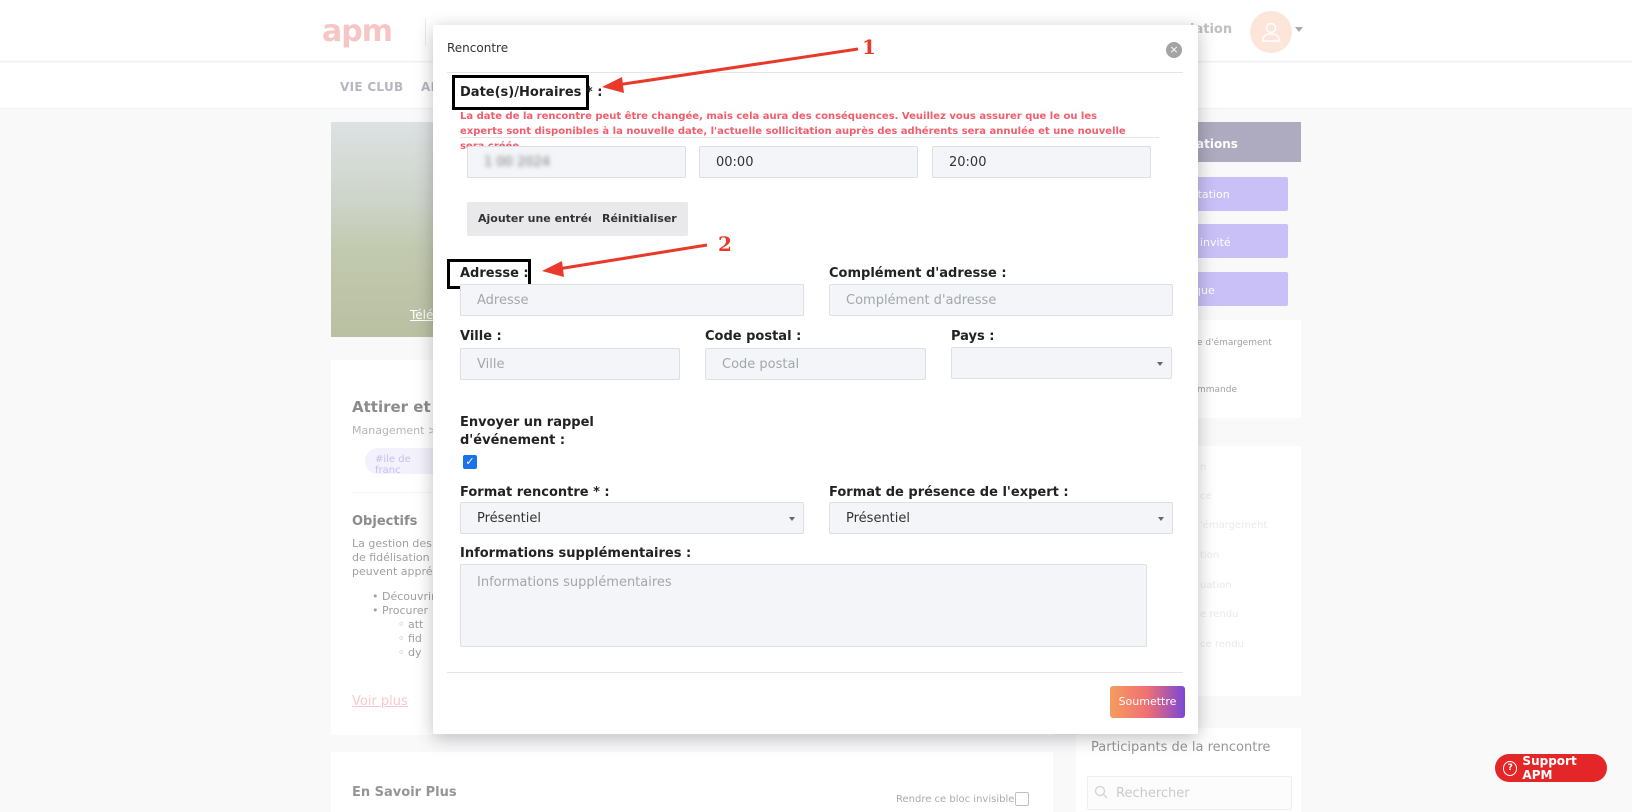  What do you see at coordinates (527, 422) in the screenshot?
I see `reminder-label-line: Envoyer un rappel` at bounding box center [527, 422].